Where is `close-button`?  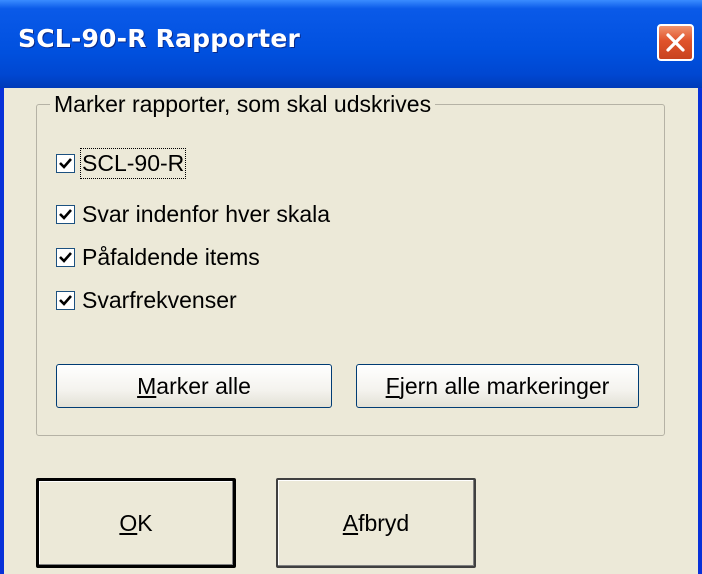 close-button is located at coordinates (675, 42).